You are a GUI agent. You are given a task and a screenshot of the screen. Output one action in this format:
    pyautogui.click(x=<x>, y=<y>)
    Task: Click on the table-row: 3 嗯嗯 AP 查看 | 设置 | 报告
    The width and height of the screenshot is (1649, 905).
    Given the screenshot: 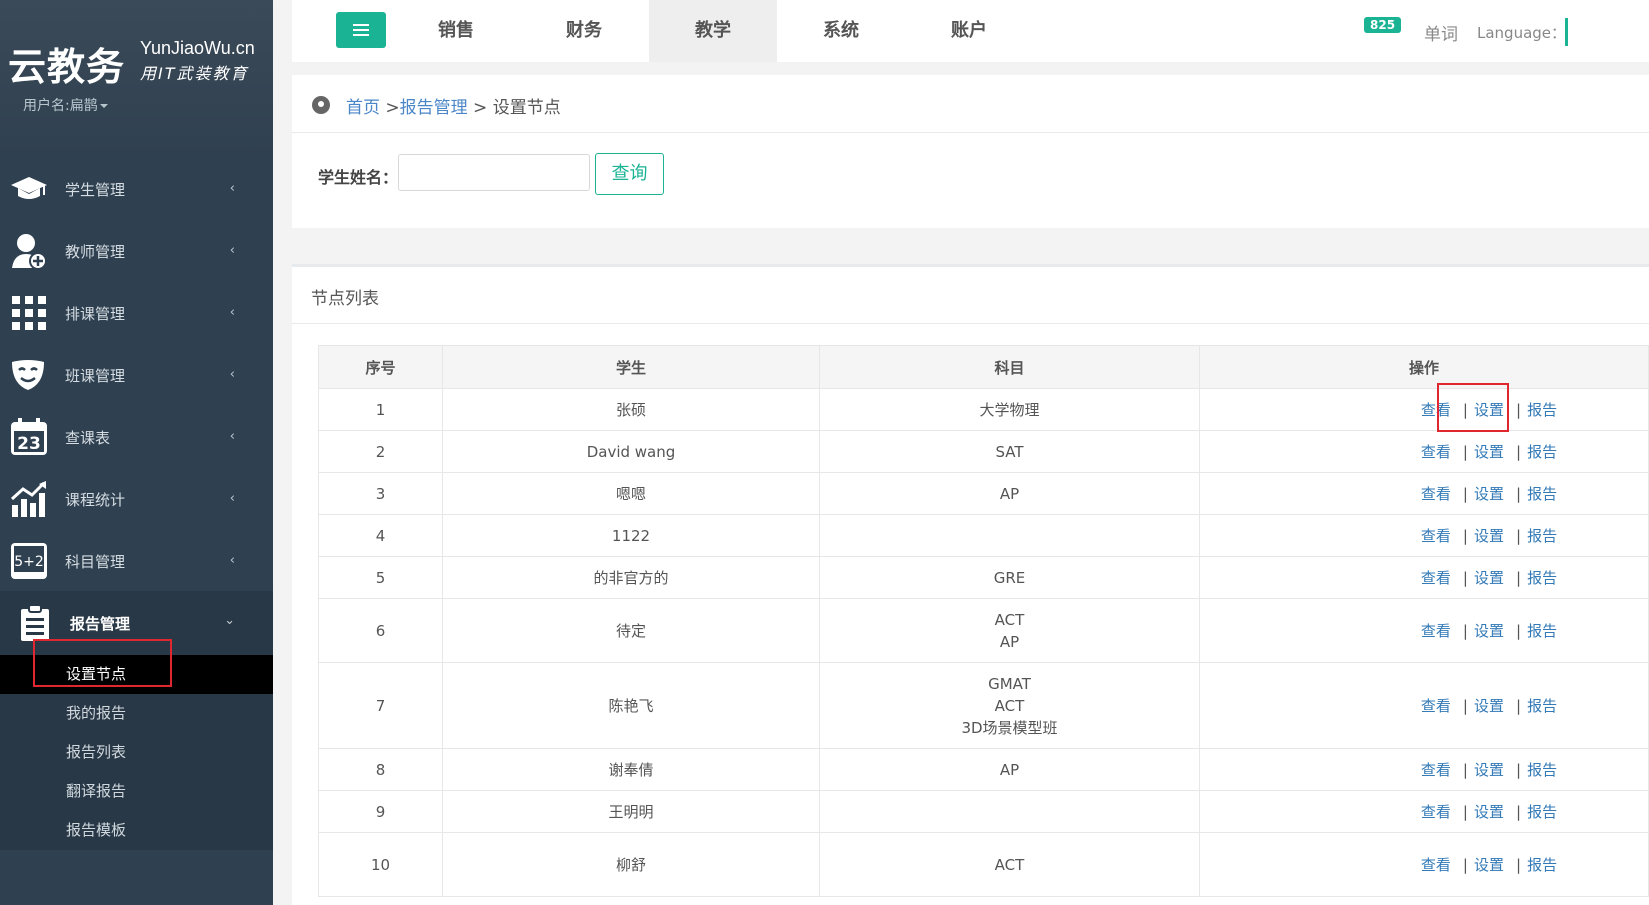 What is the action you would take?
    pyautogui.click(x=983, y=493)
    